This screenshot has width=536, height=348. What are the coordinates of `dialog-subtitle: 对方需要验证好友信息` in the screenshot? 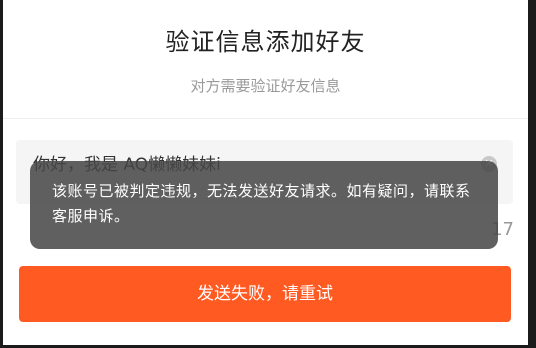 It's located at (265, 86).